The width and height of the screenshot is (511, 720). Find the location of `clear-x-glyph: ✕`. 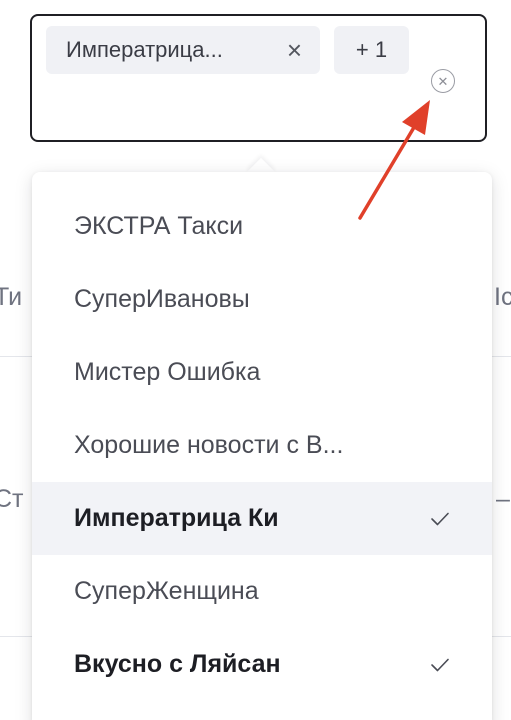

clear-x-glyph: ✕ is located at coordinates (443, 81).